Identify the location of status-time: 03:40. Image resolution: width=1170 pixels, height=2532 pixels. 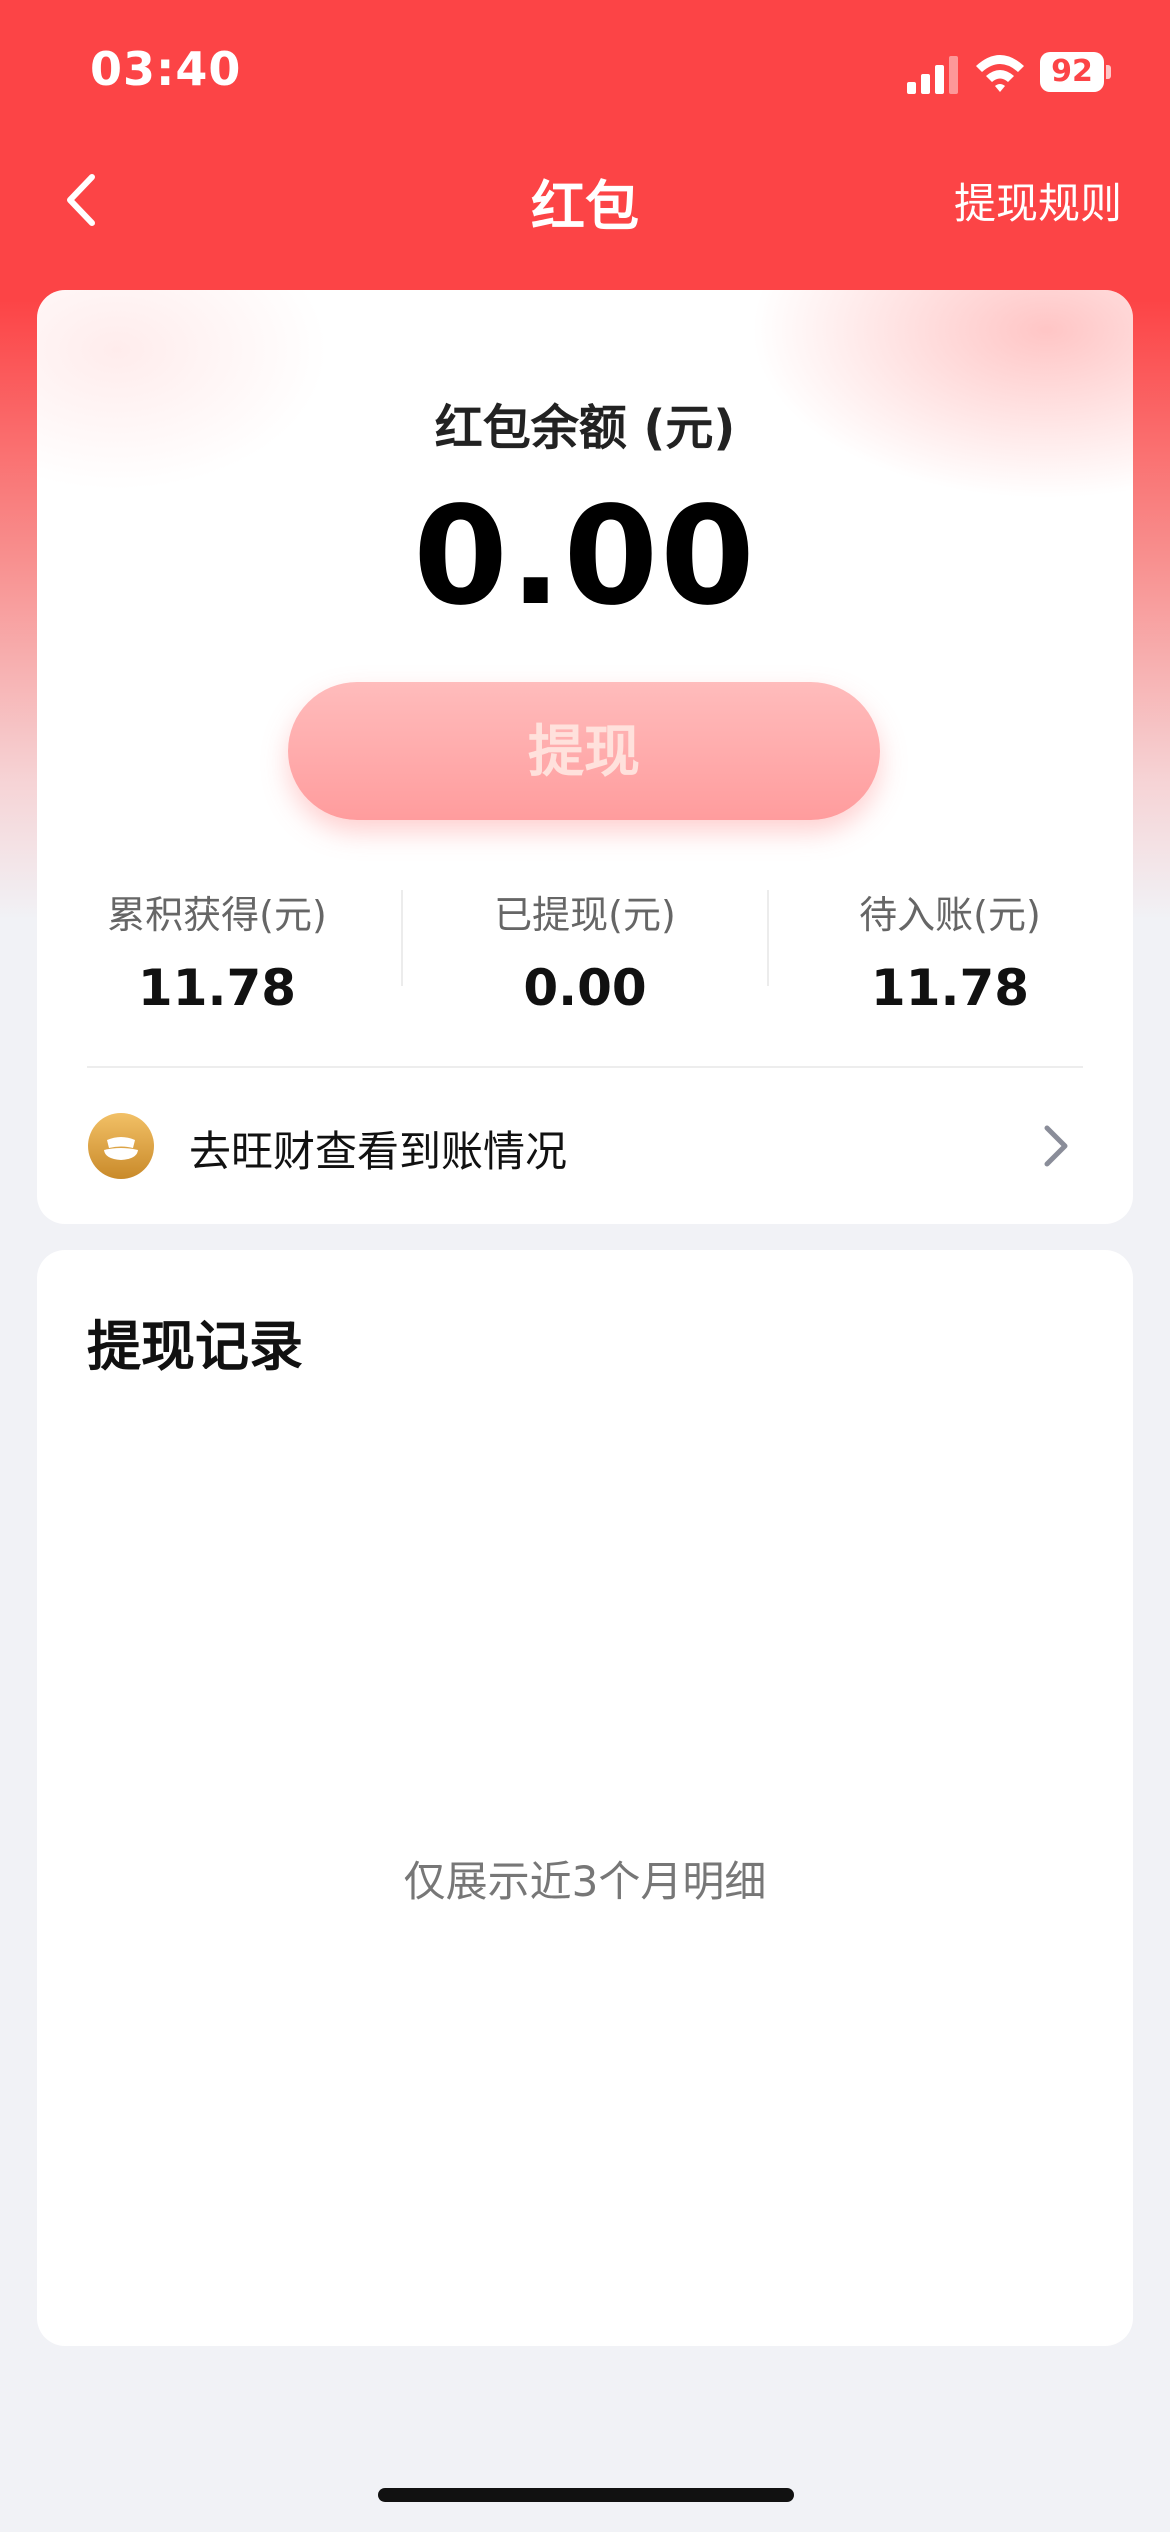
(166, 69).